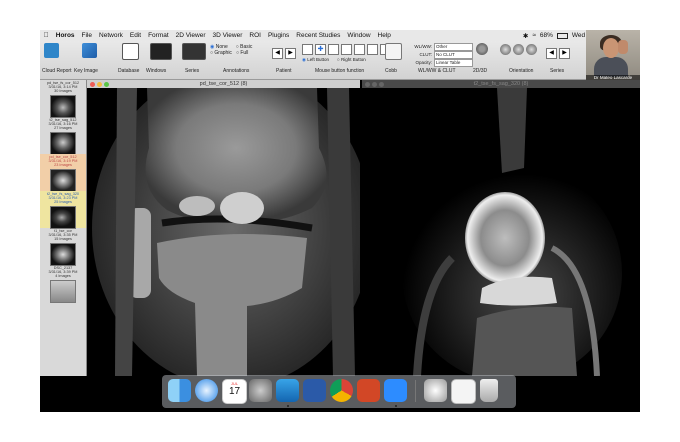 The height and width of the screenshot is (442, 680). I want to click on cloud-report-icon, so click(51, 50).